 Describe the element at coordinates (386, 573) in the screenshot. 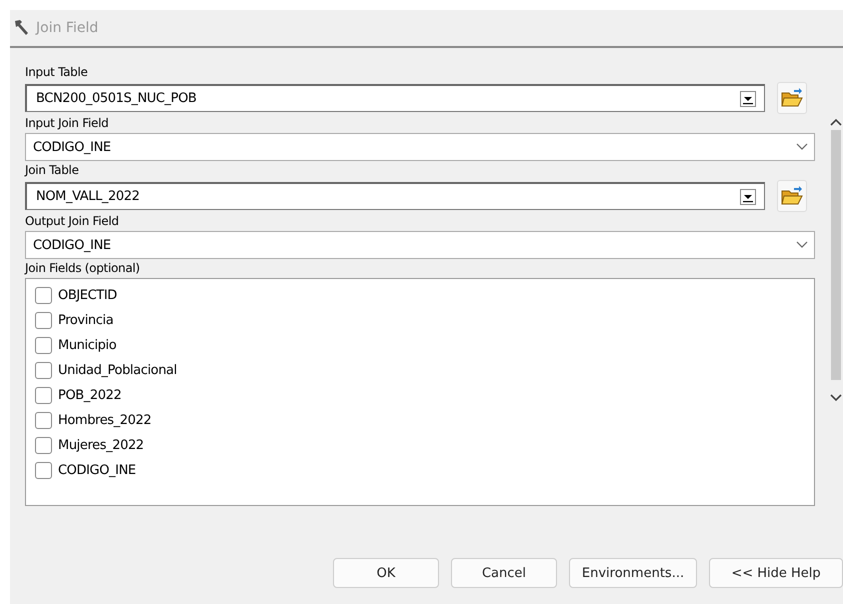

I see `dialog-button: OK` at that location.